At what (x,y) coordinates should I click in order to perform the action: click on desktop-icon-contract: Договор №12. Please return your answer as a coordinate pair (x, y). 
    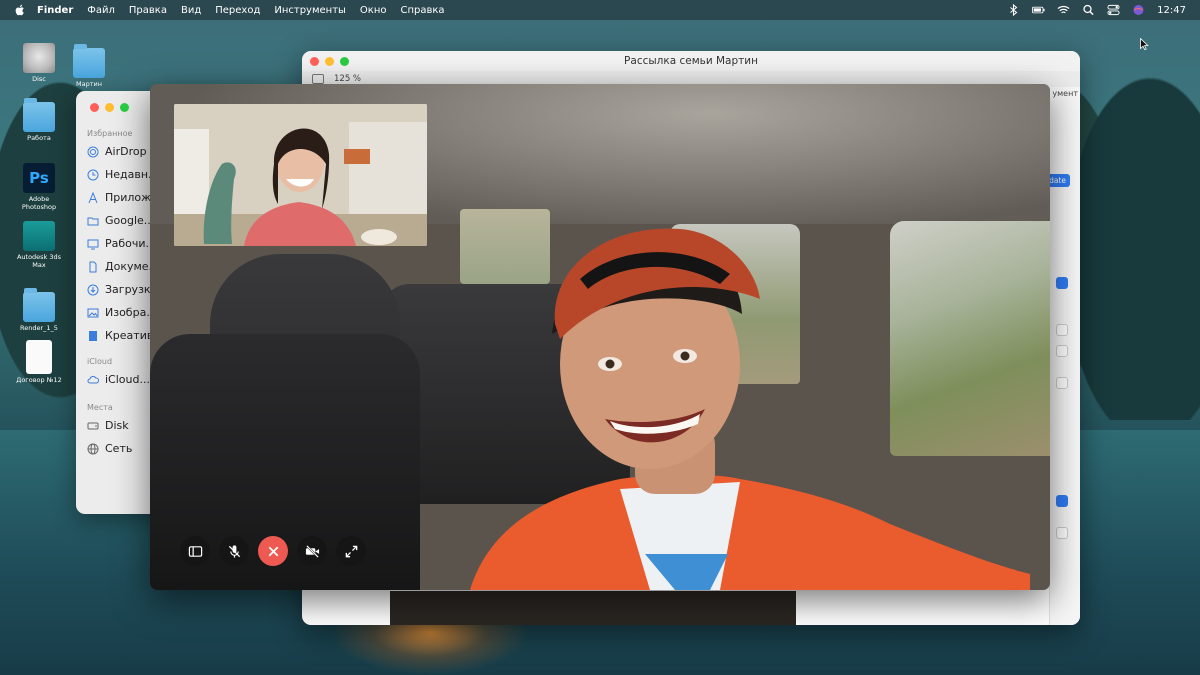
    Looking at the image, I should click on (39, 362).